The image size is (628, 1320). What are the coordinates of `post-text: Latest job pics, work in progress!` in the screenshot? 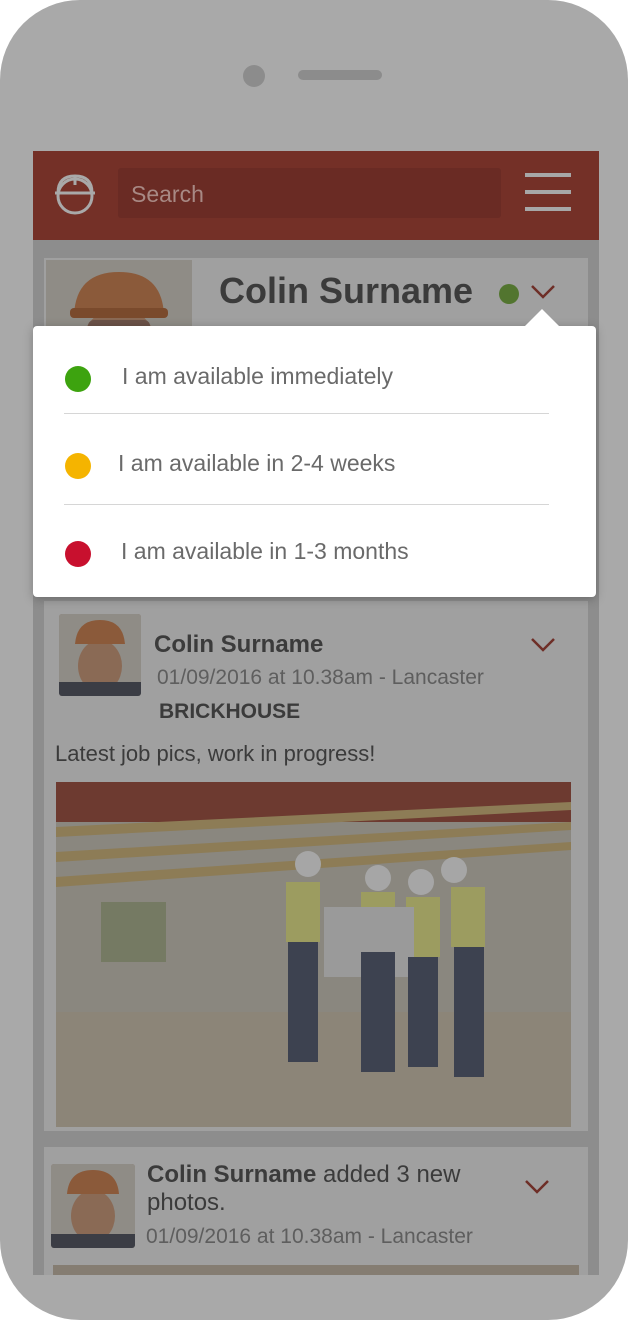 It's located at (215, 753).